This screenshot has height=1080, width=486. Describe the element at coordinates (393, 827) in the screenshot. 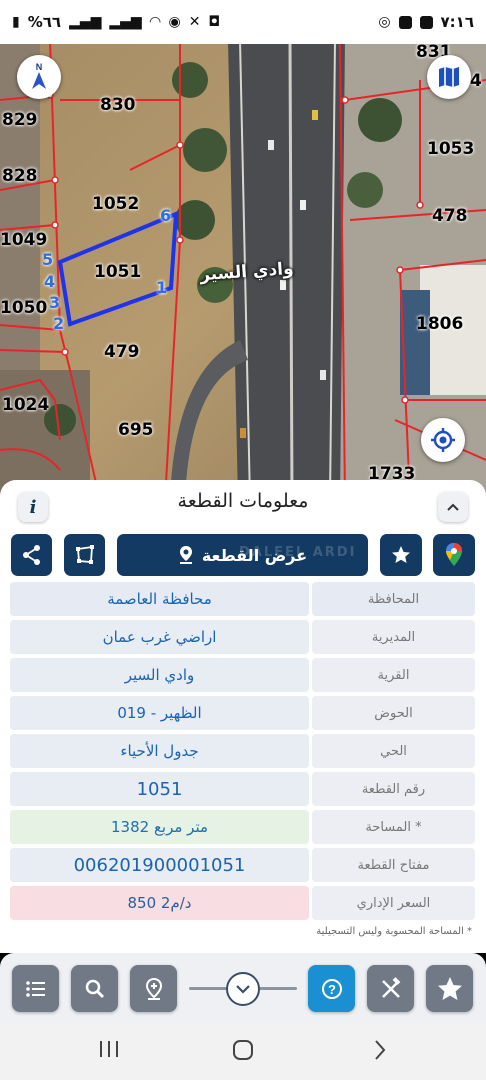

I see `detail-label: المساحة *` at that location.